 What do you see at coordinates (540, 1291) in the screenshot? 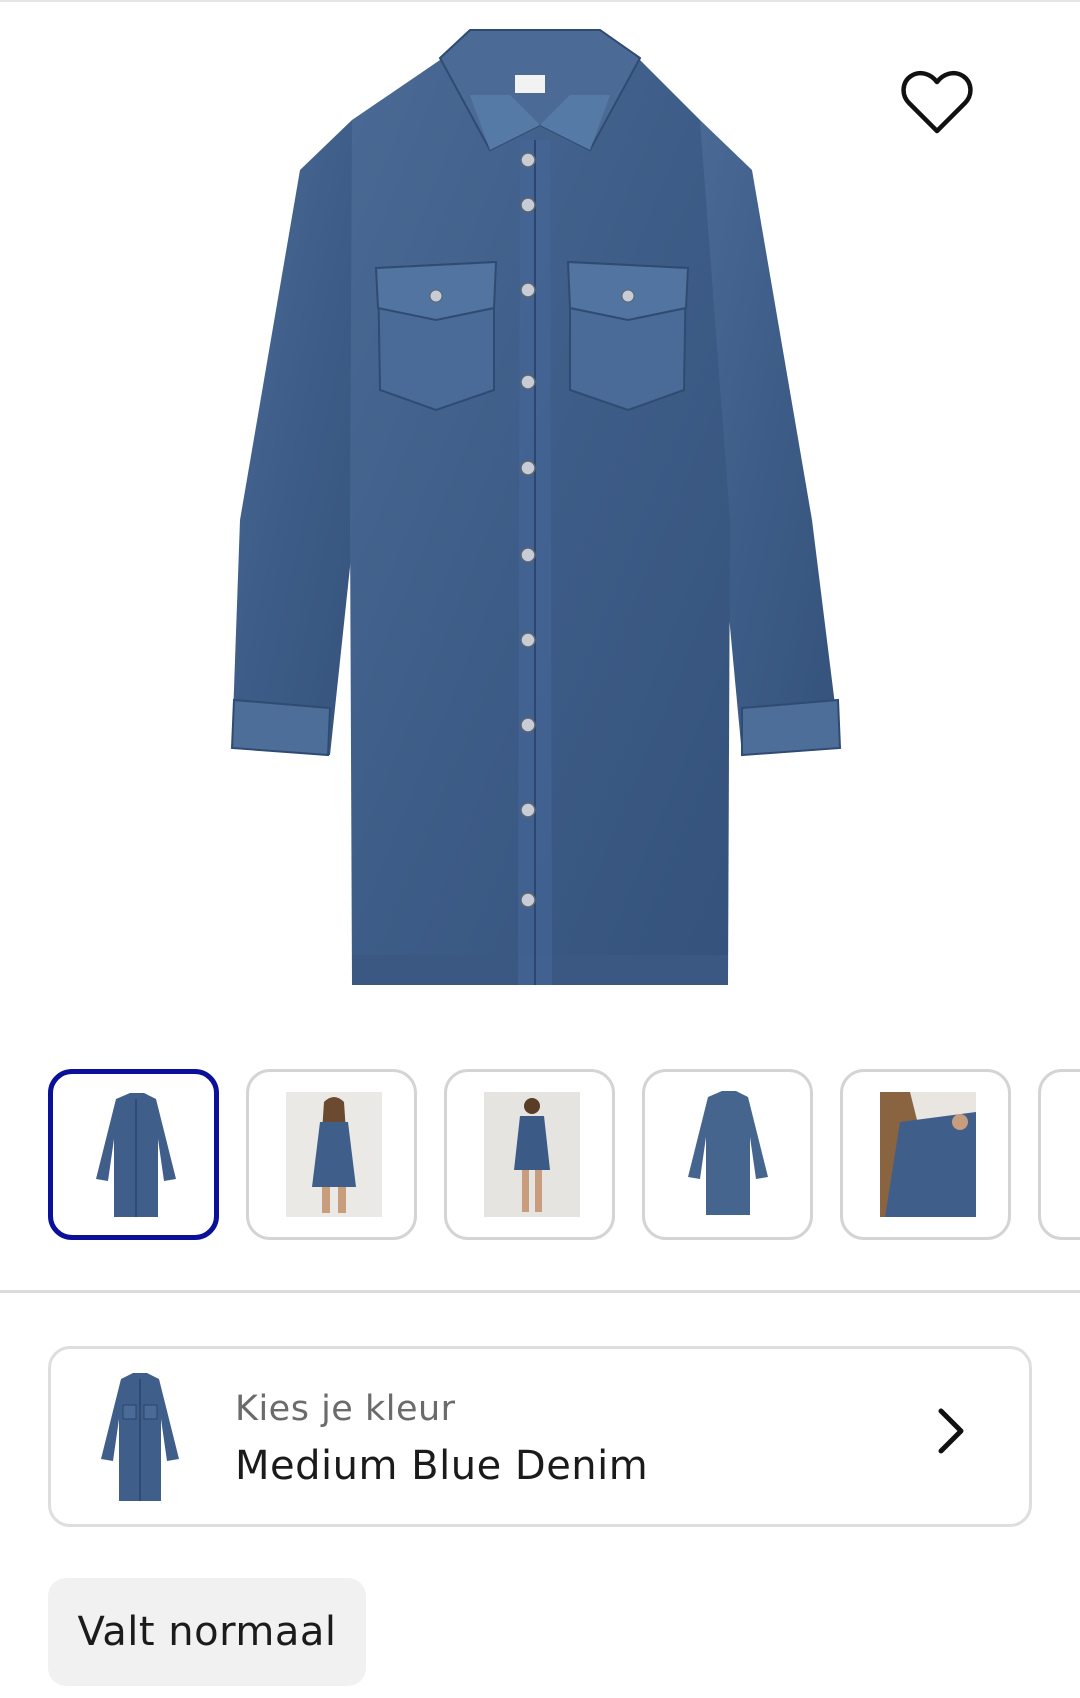
I see `section-divider` at bounding box center [540, 1291].